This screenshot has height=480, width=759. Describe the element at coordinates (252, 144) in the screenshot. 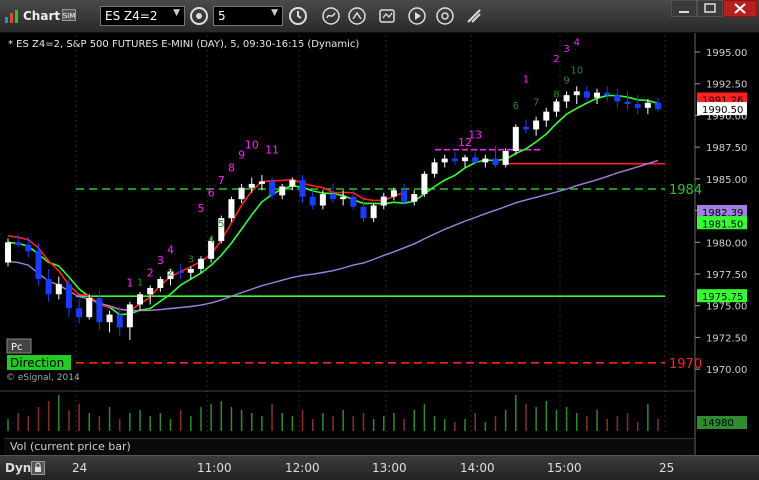

I see `count-label: 10` at that location.